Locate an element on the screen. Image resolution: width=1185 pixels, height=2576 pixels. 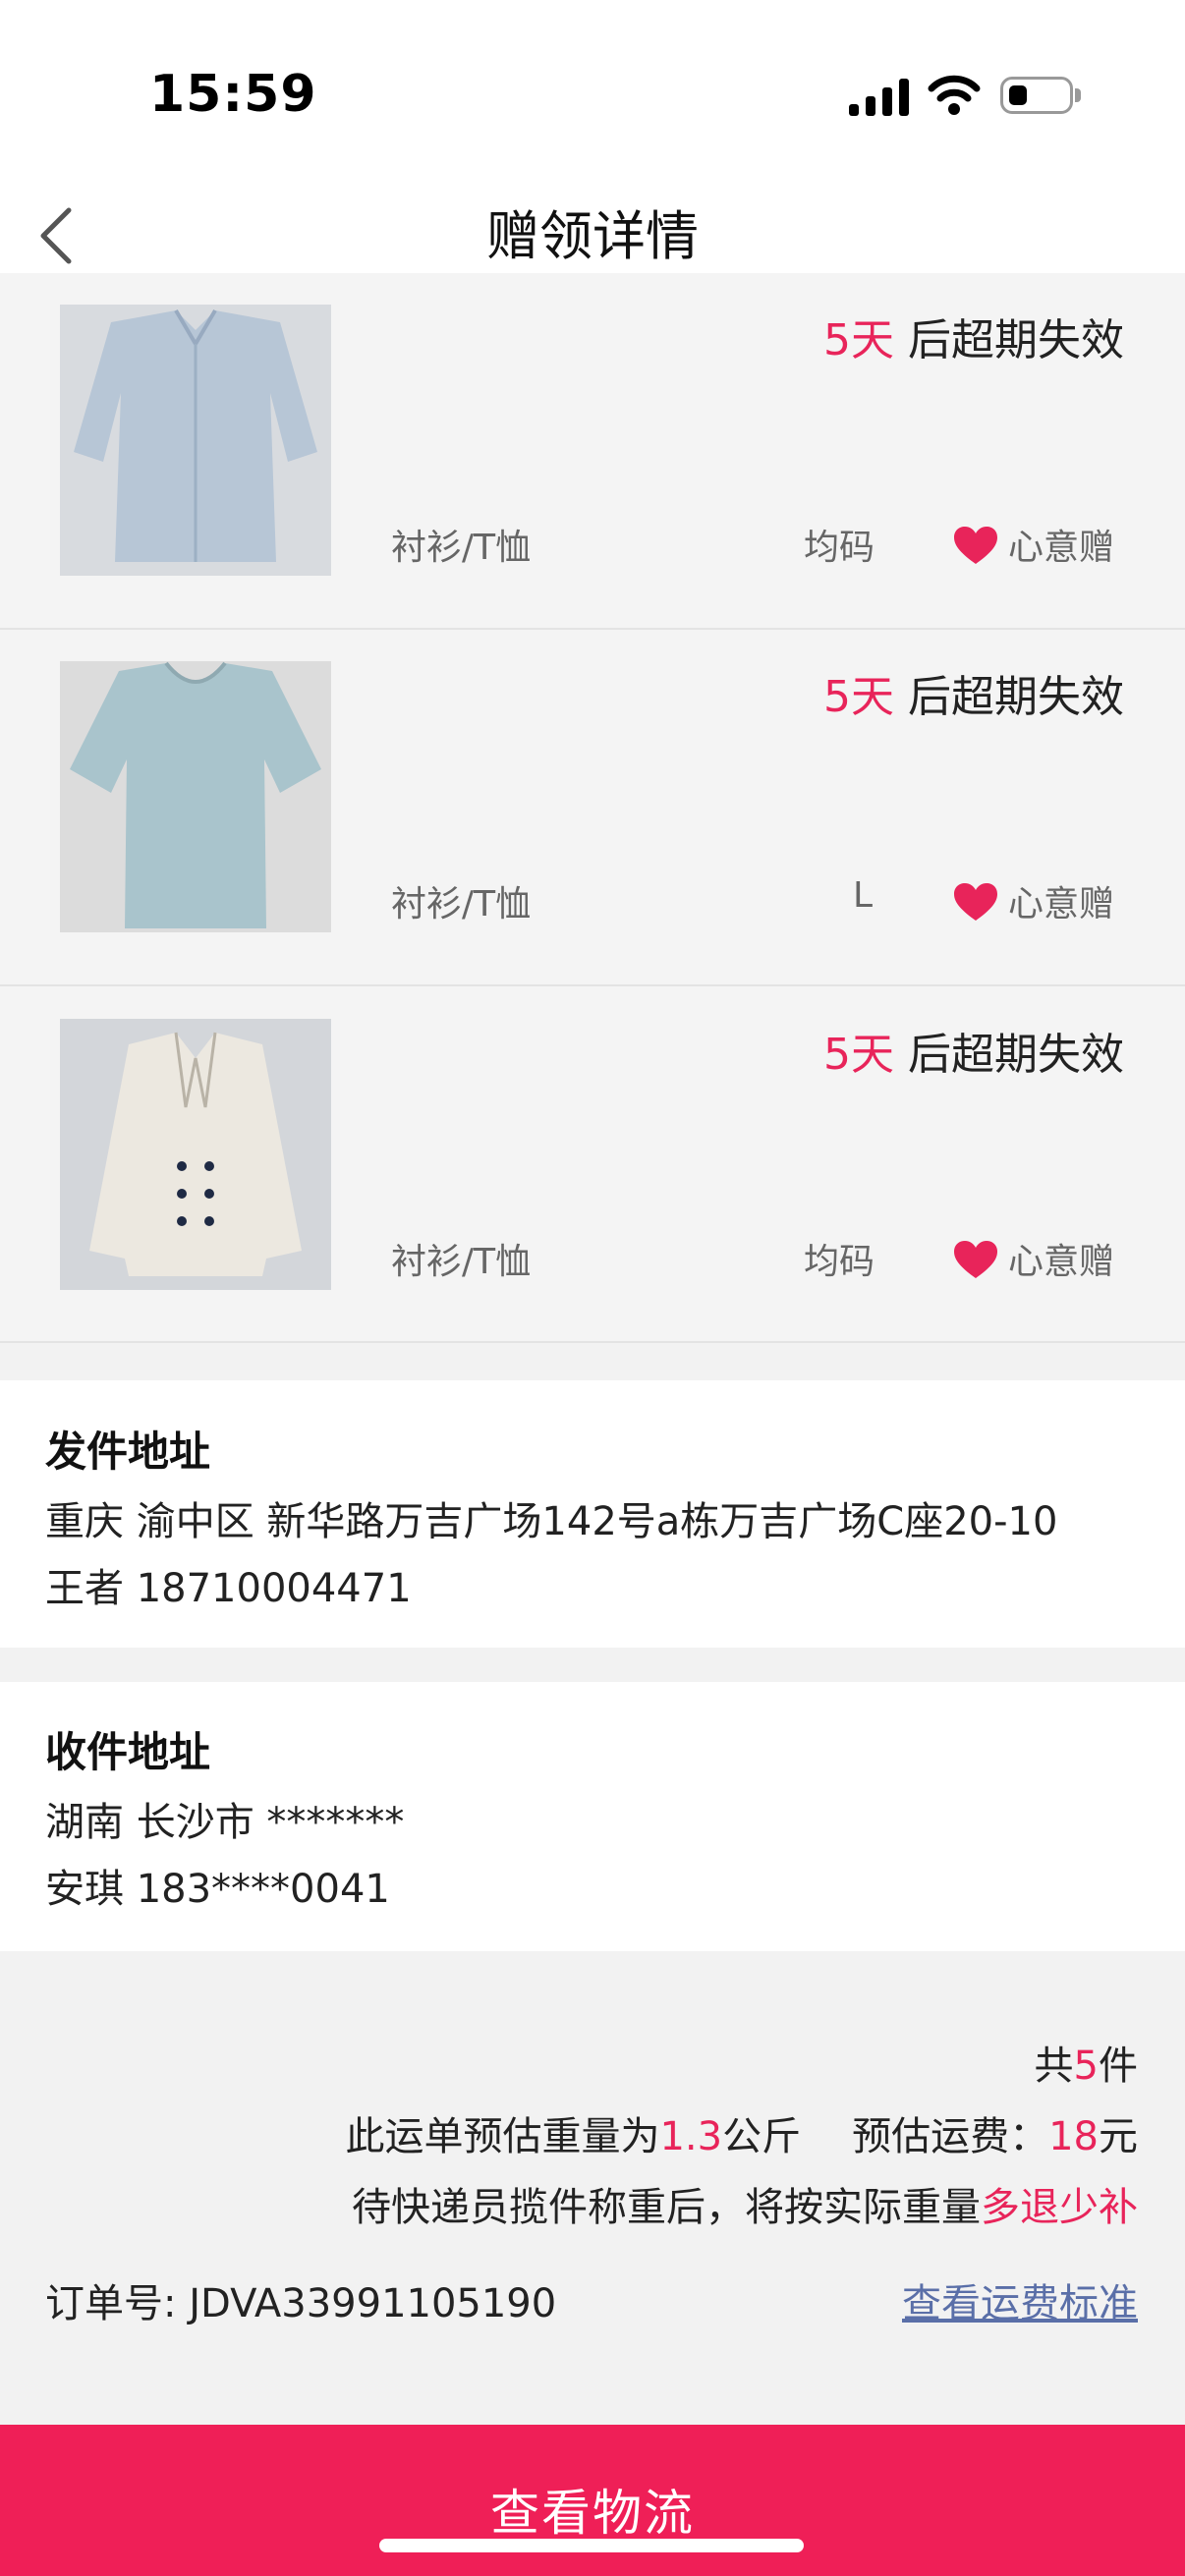
battery-icon is located at coordinates (1037, 95).